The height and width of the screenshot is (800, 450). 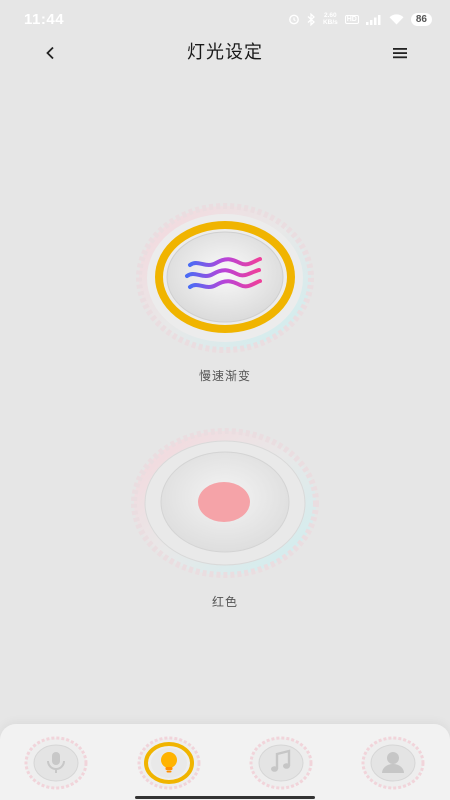 What do you see at coordinates (225, 797) in the screenshot?
I see `home-indicator` at bounding box center [225, 797].